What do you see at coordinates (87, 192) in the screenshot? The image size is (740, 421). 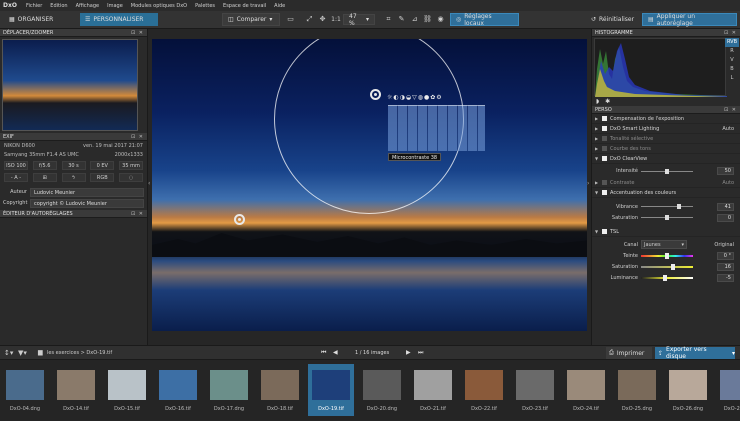 I see `author-field: Ludovic Meunier` at bounding box center [87, 192].